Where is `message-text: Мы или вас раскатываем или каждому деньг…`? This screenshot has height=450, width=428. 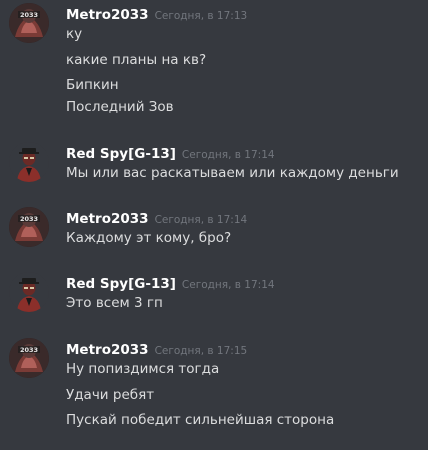 message-text: Мы или вас раскатываем или каждому деньг… is located at coordinates (232, 173).